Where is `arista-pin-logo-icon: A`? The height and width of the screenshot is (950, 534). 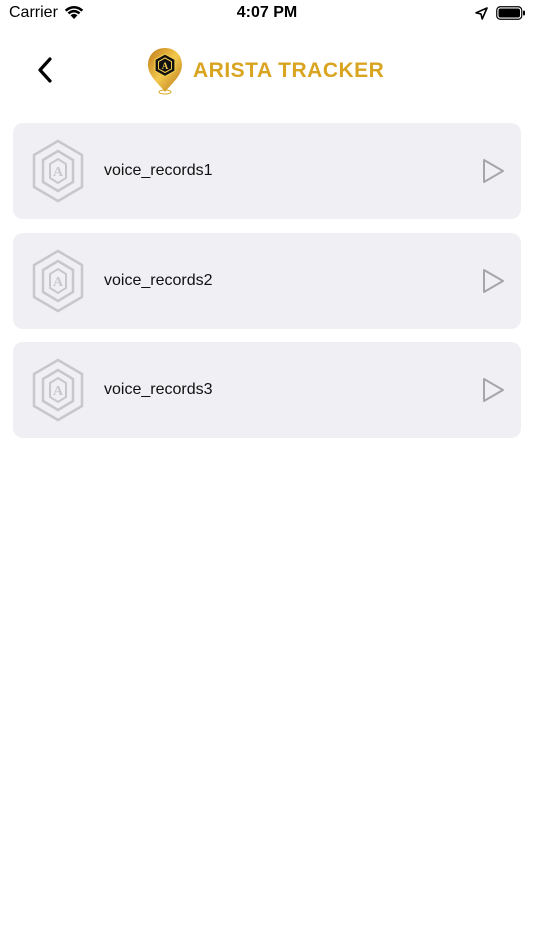 arista-pin-logo-icon: A is located at coordinates (165, 71).